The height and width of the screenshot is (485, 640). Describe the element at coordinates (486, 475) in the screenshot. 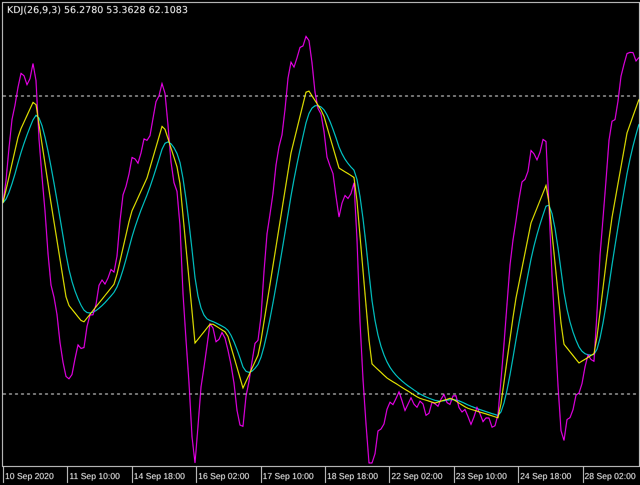

I see `time-axis-label: 23 Sep 10:00` at that location.